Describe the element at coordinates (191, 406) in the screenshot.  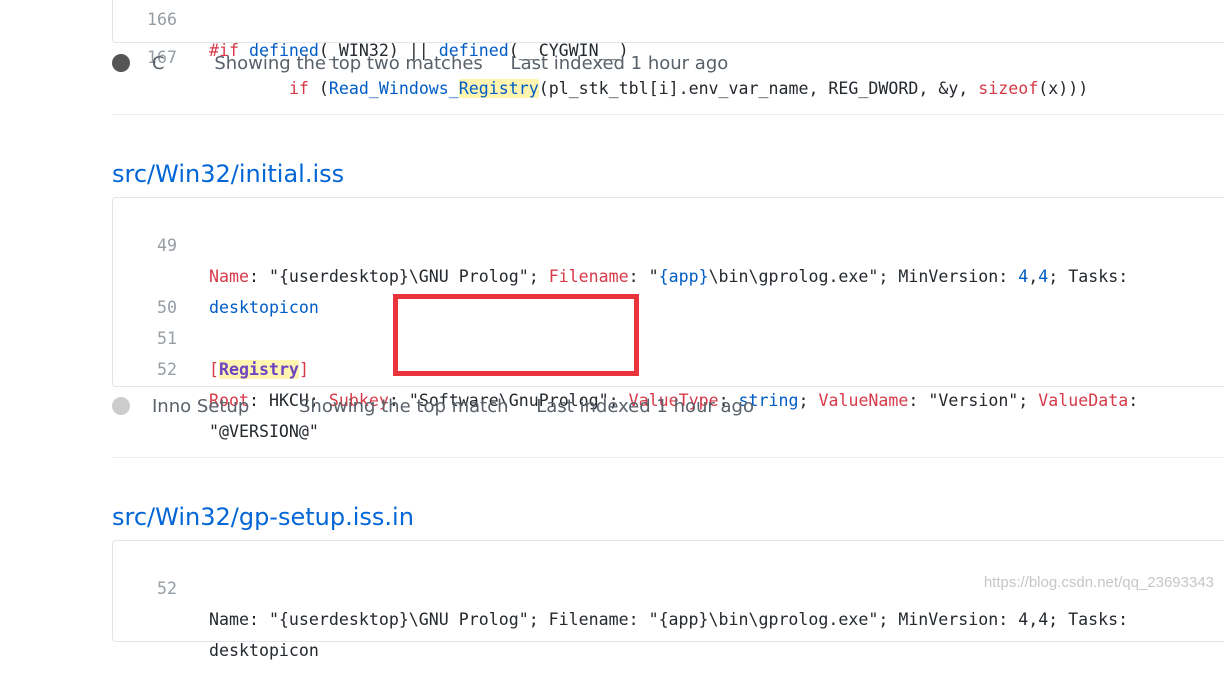
I see `language-label: Inno Setup` at that location.